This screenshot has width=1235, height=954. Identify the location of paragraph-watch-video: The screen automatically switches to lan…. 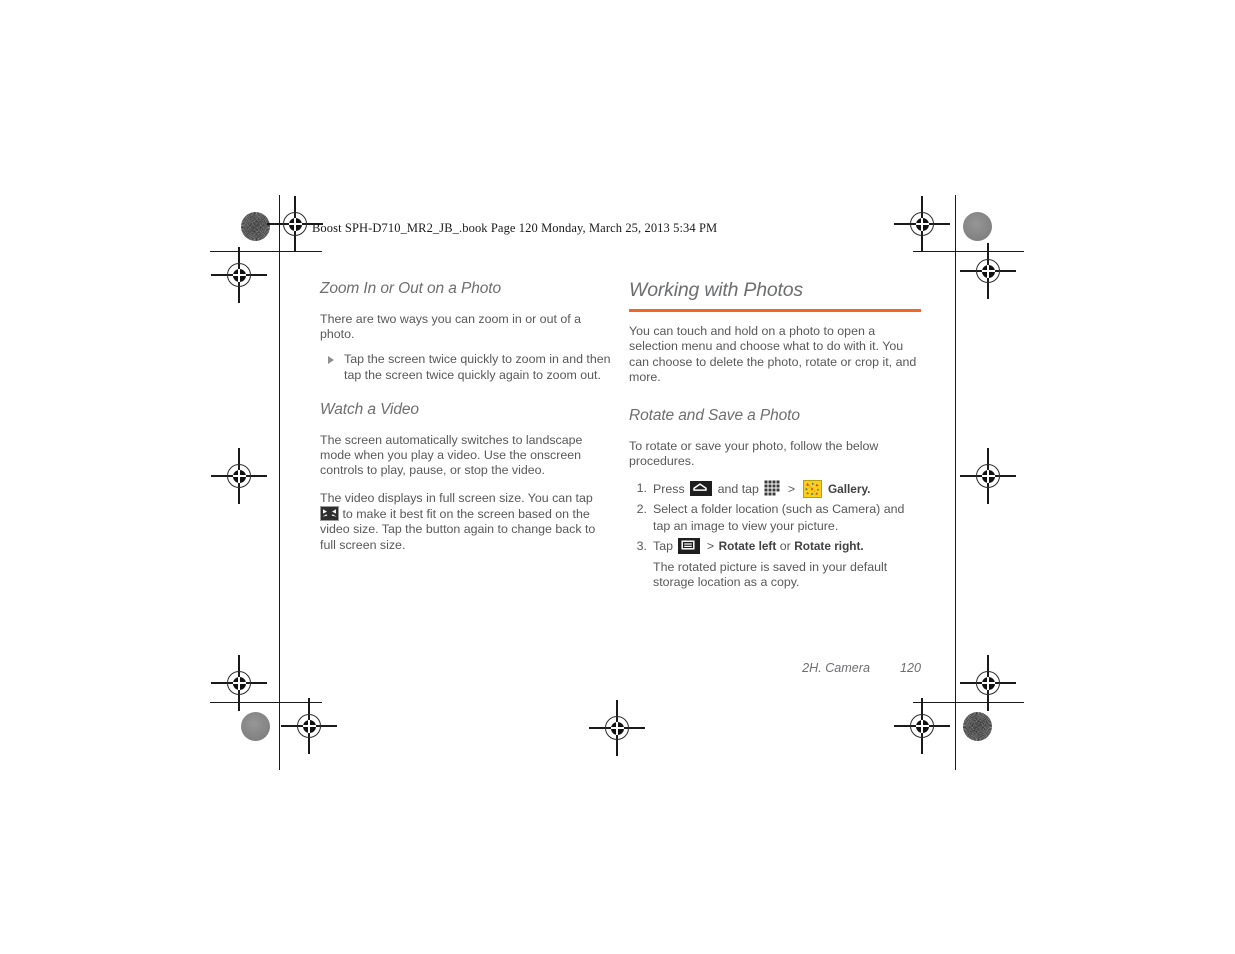
(451, 455).